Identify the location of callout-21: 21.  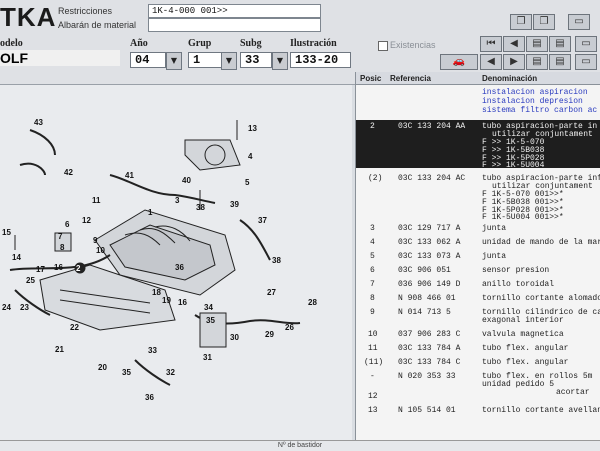
(59, 349).